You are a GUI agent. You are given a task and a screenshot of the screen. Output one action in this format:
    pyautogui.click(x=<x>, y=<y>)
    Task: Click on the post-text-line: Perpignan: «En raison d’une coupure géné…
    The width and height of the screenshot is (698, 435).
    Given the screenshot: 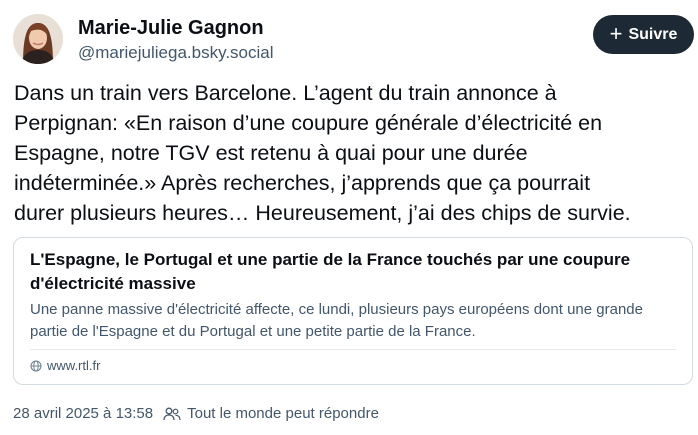 What is the action you would take?
    pyautogui.click(x=308, y=123)
    